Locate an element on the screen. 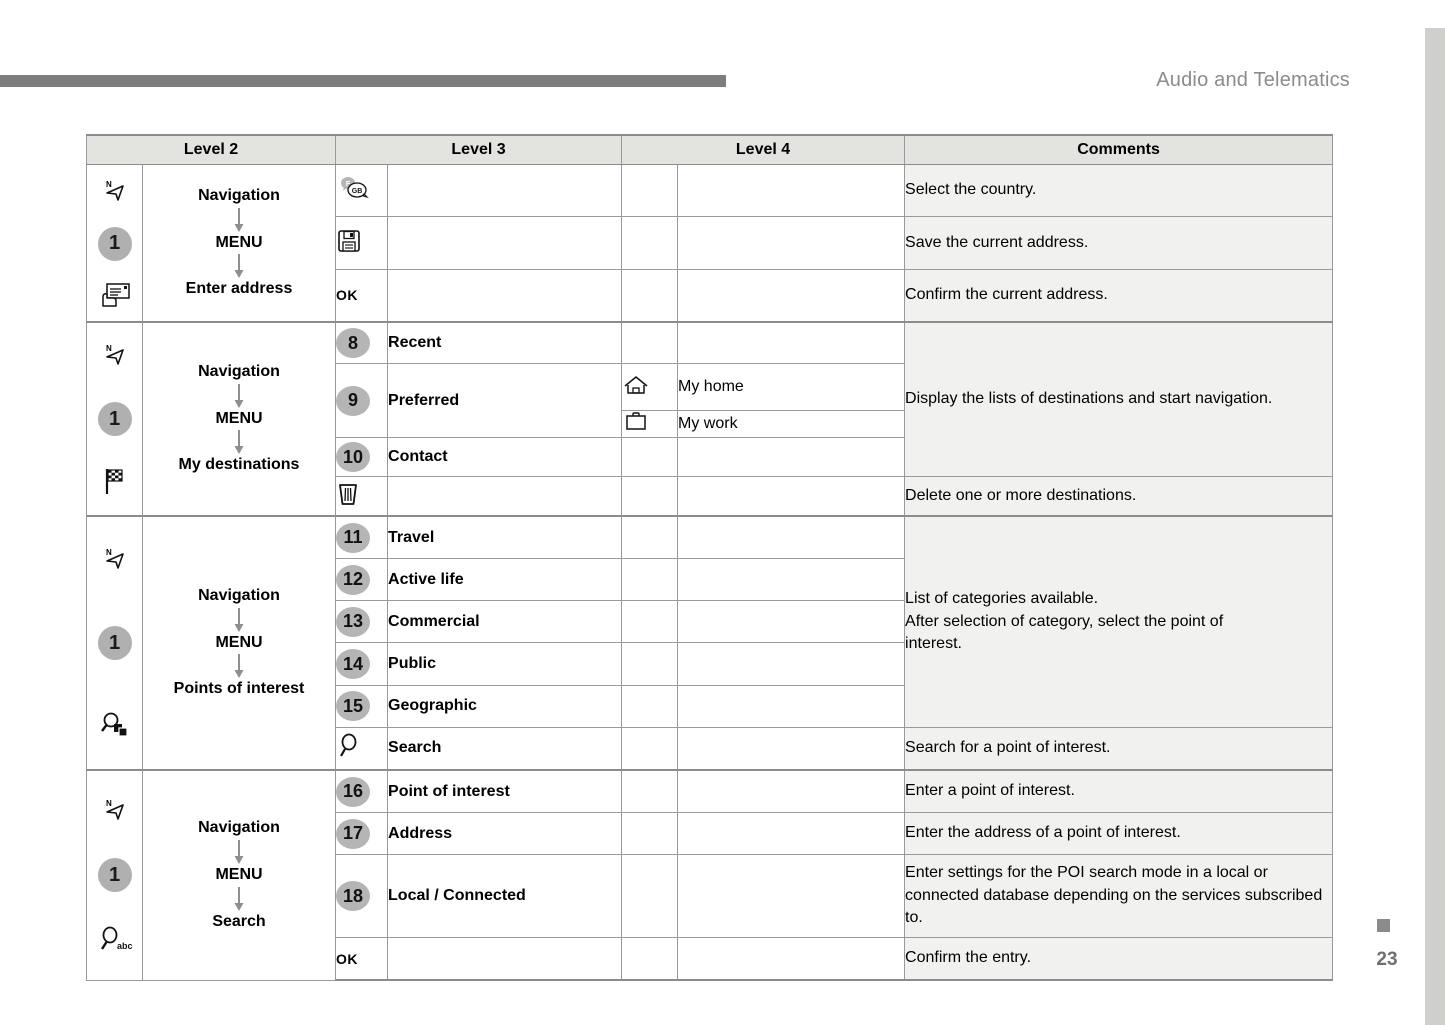 Image resolution: width=1445 pixels, height=1025 pixels. table-header-row: Level 2 Level 3 Level 4 Comments is located at coordinates (709, 149).